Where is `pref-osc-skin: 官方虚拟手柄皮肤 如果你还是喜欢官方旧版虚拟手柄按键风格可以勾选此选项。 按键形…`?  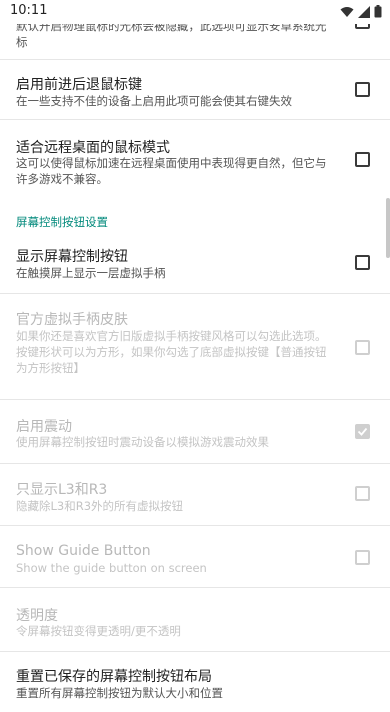
pref-osc-skin: 官方虚拟手柄皮肤 如果你还是喜欢官方旧版虚拟手柄按键风格可以勾选此选项。 按键形… is located at coordinates (195, 347).